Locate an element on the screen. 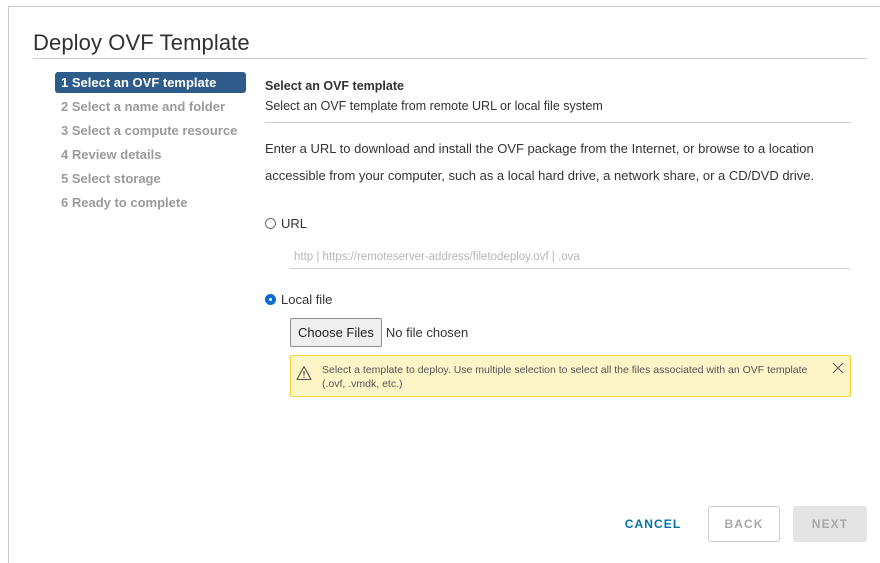 The image size is (880, 563). file-status: No file chosen is located at coordinates (427, 332).